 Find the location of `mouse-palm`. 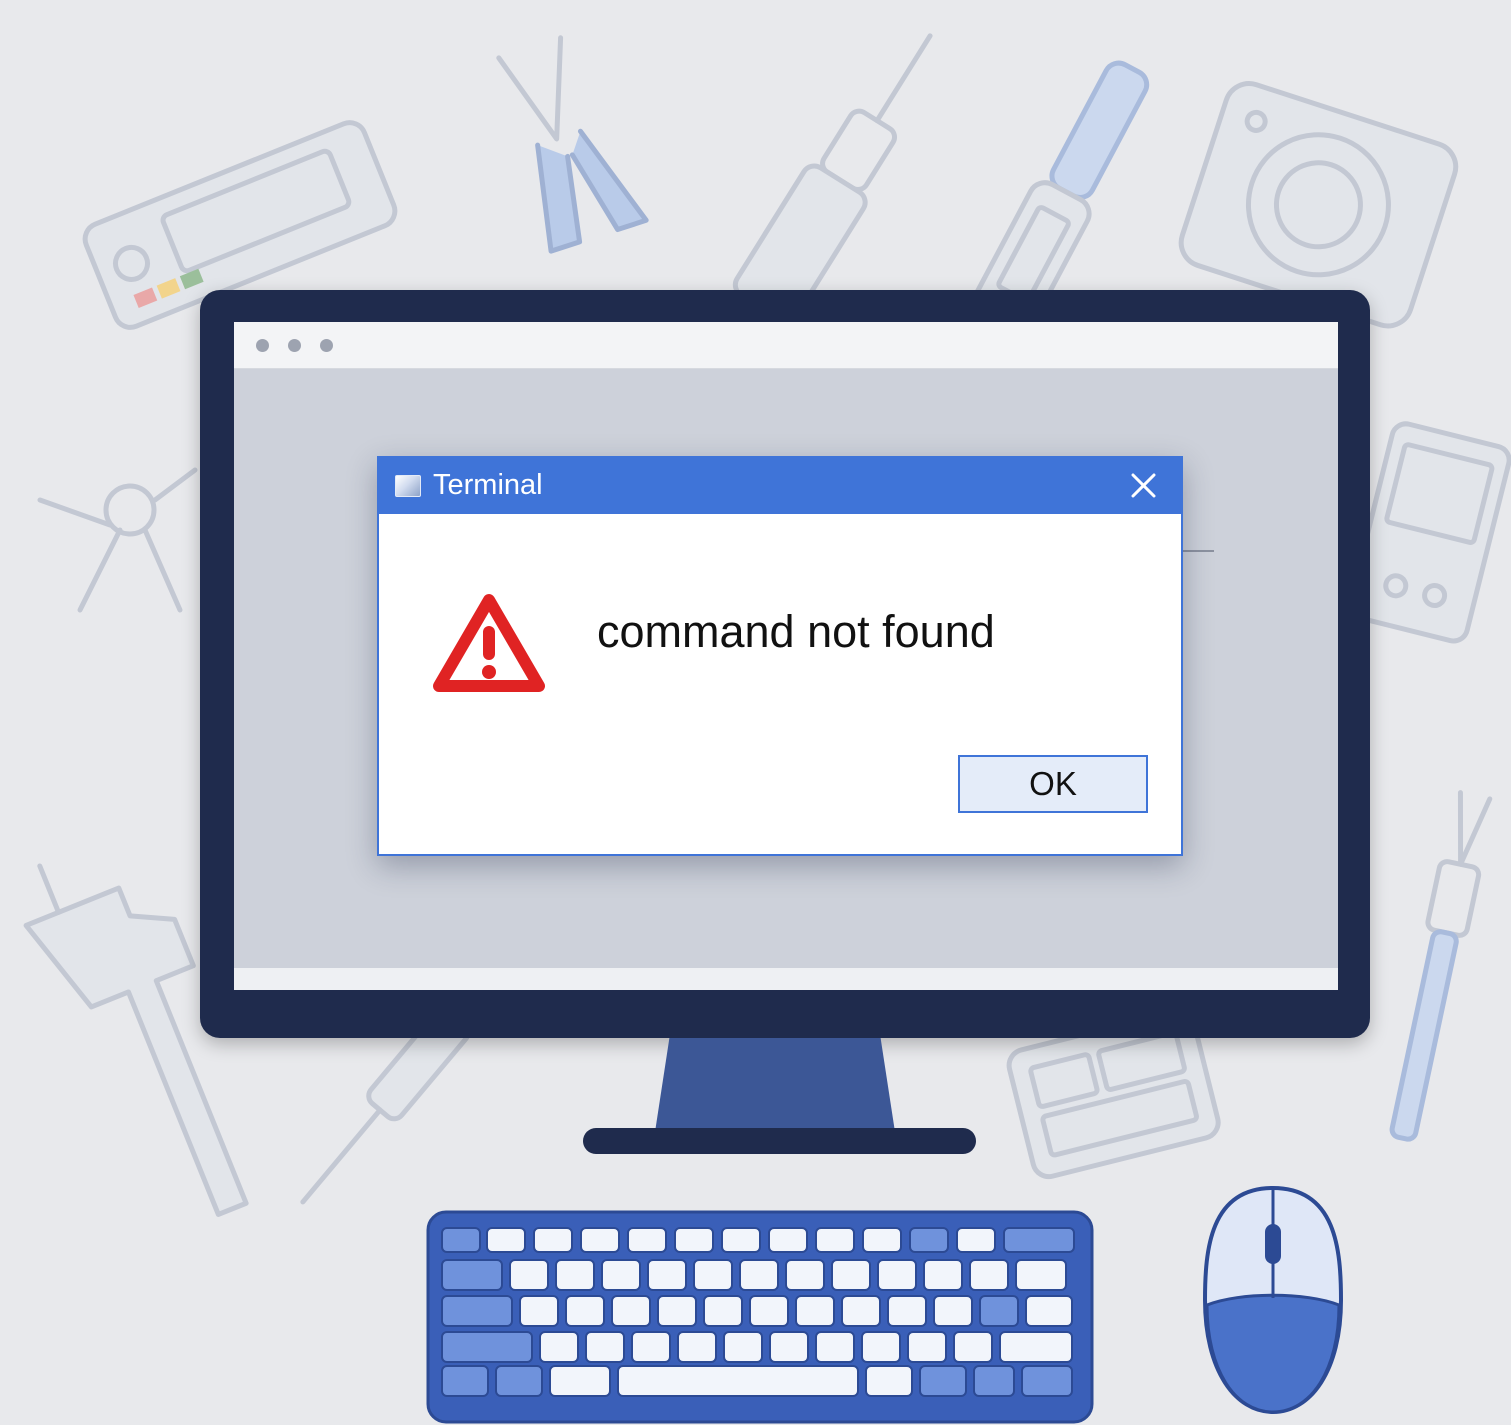

mouse-palm is located at coordinates (1273, 1353).